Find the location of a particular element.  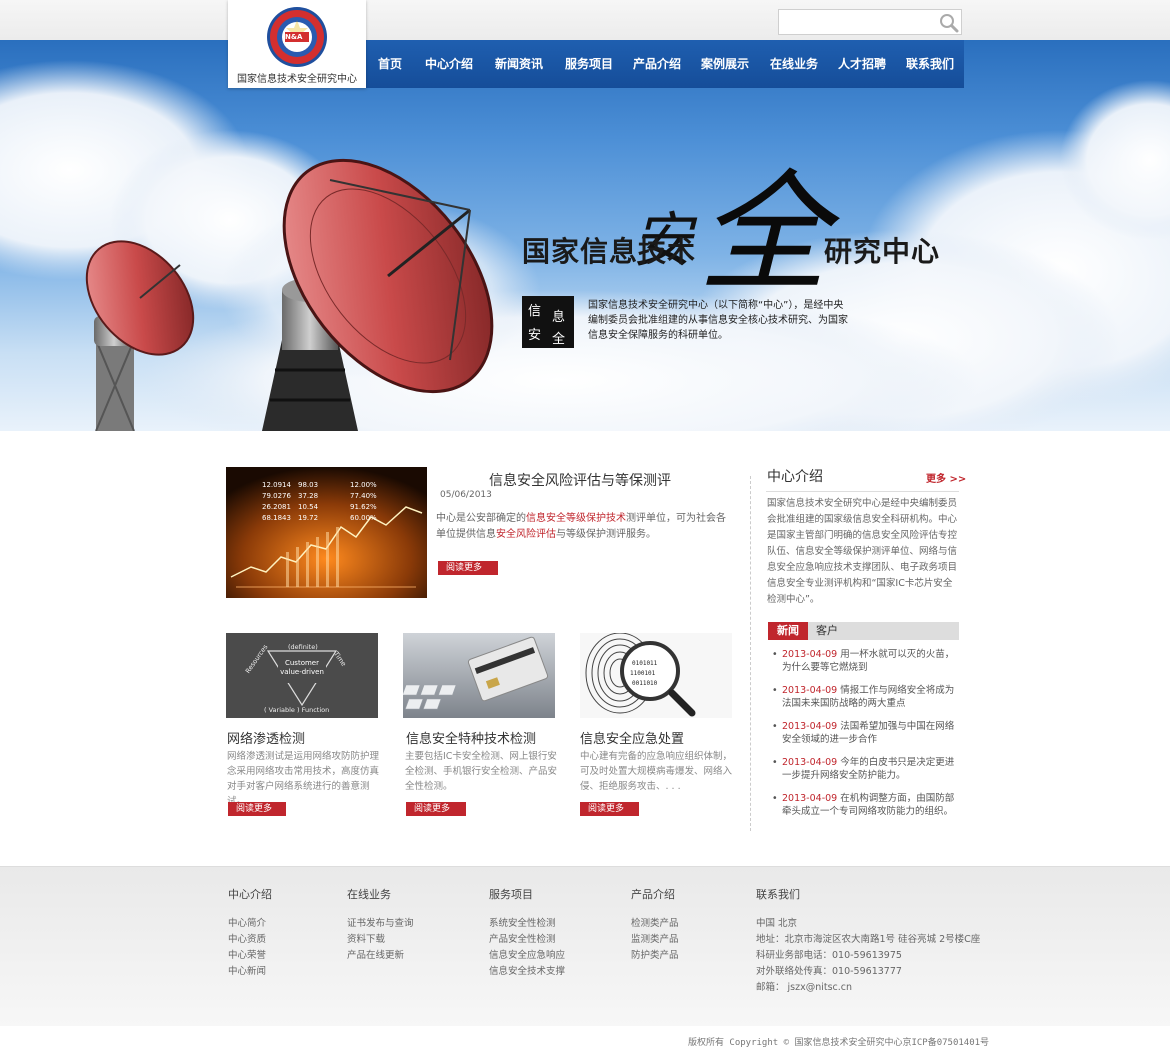

footer-contact-line: 中国 北京 is located at coordinates (777, 923).